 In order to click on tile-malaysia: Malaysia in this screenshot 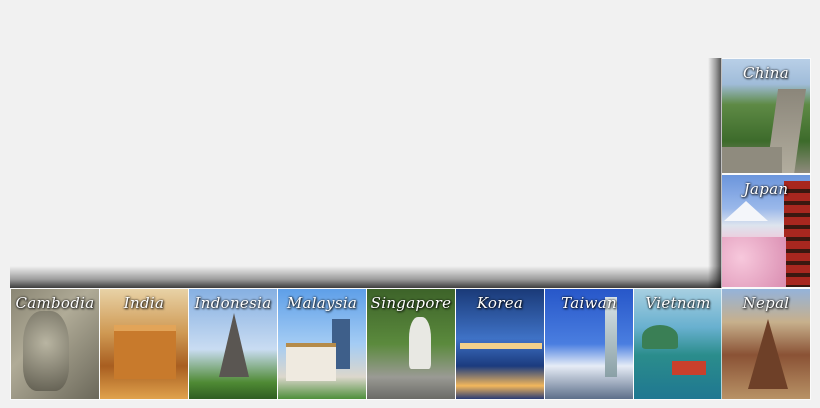, I will do `click(322, 344)`.